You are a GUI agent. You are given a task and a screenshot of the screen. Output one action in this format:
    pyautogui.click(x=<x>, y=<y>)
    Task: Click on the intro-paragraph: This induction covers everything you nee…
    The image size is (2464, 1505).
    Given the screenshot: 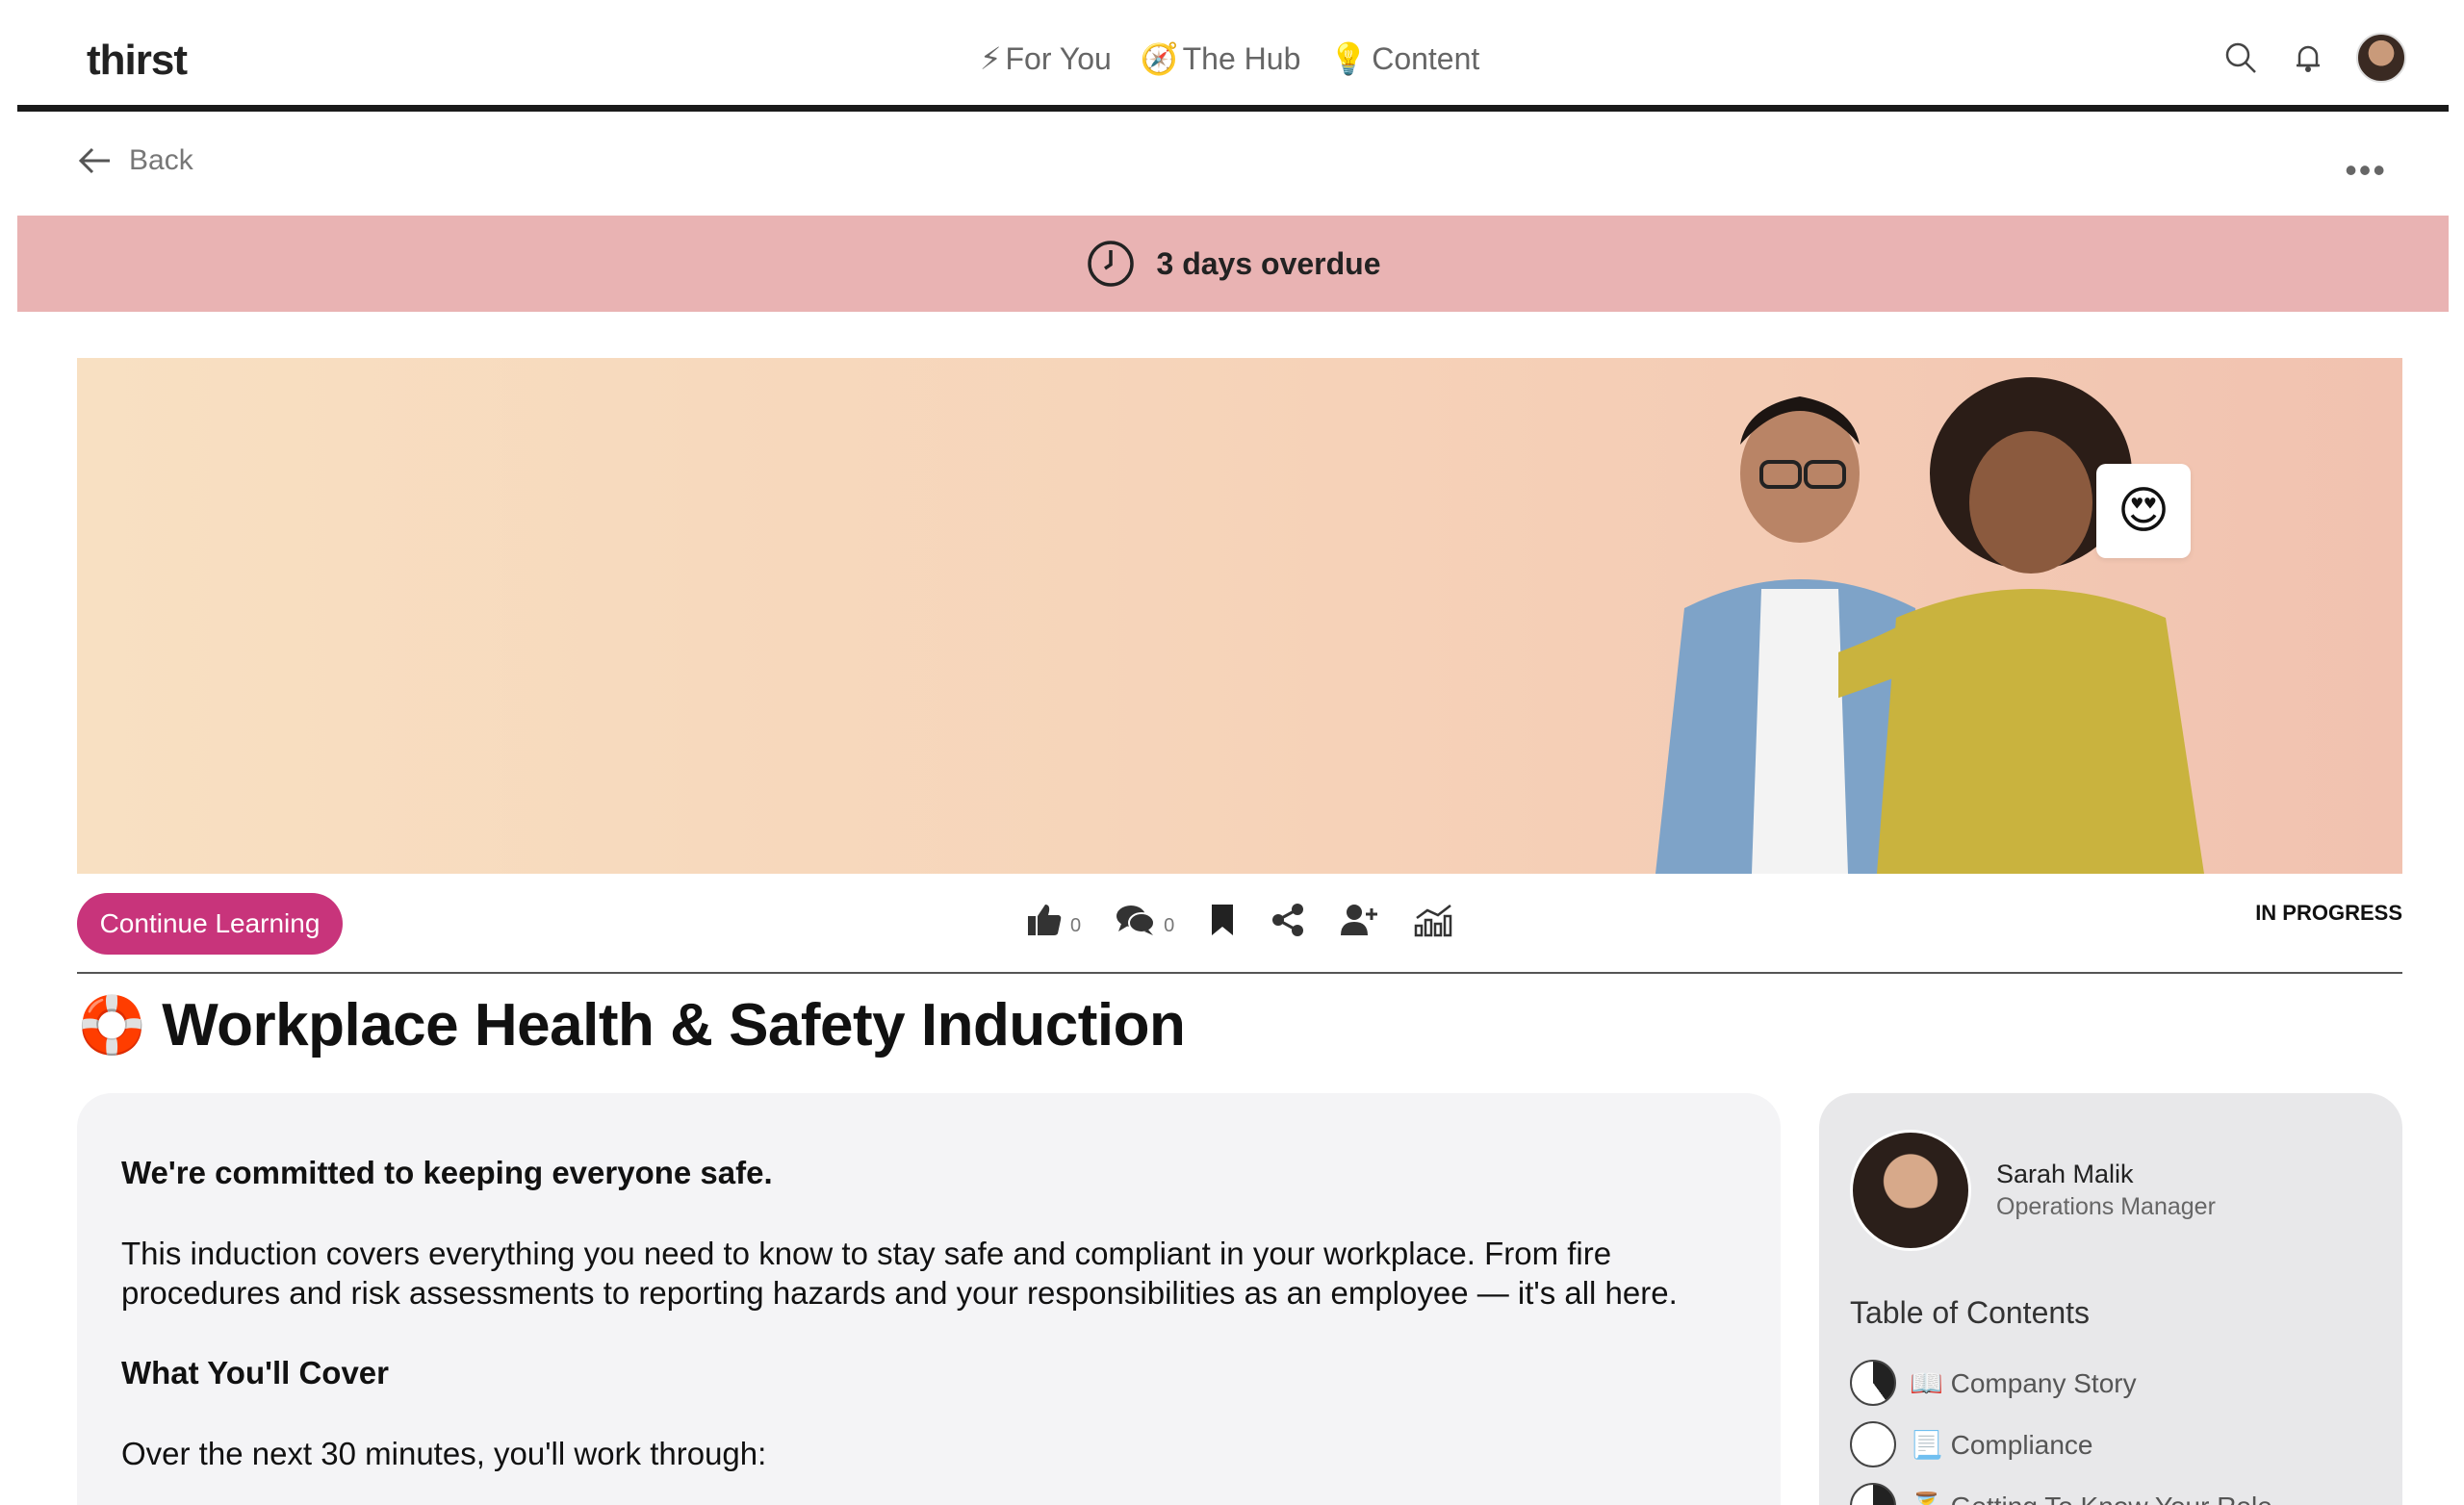 What is the action you would take?
    pyautogui.click(x=899, y=1273)
    